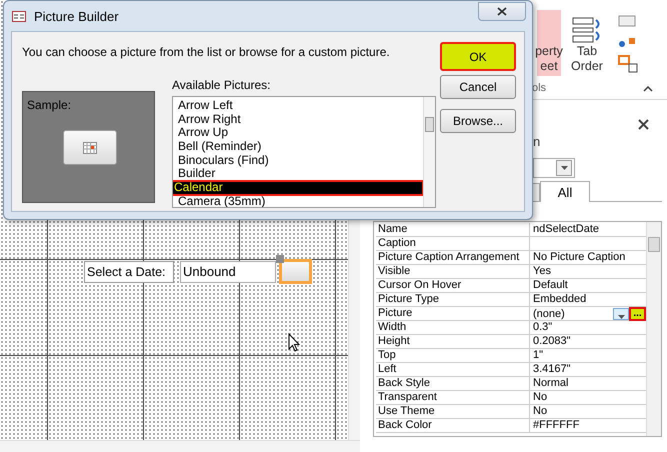 The width and height of the screenshot is (667, 452). Describe the element at coordinates (453, 314) in the screenshot. I see `property-name: Picture` at that location.